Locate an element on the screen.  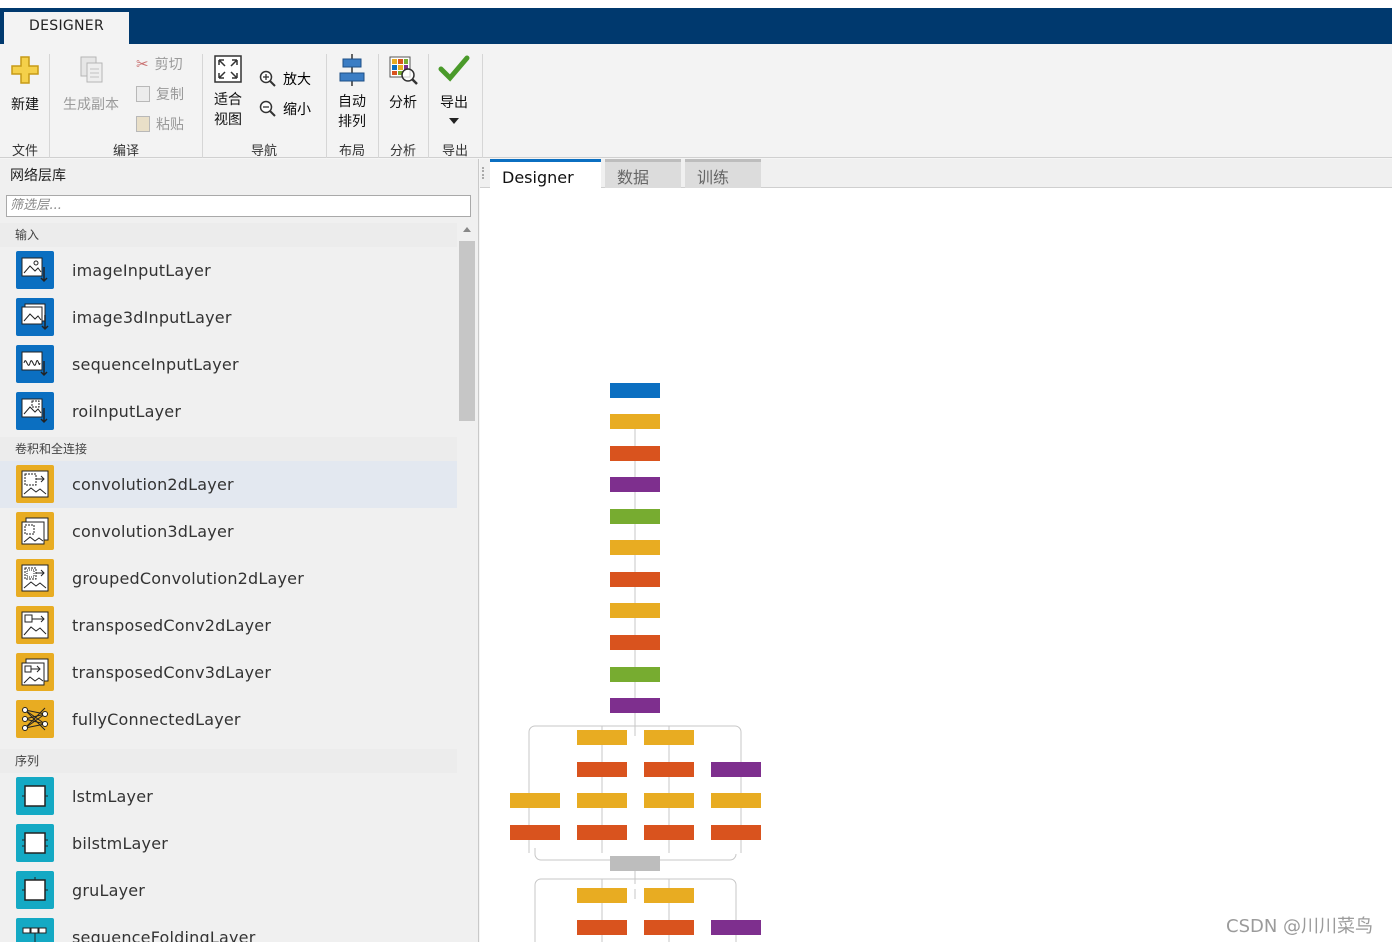
list-item: convolution3dLayer is located at coordinates (228, 531).